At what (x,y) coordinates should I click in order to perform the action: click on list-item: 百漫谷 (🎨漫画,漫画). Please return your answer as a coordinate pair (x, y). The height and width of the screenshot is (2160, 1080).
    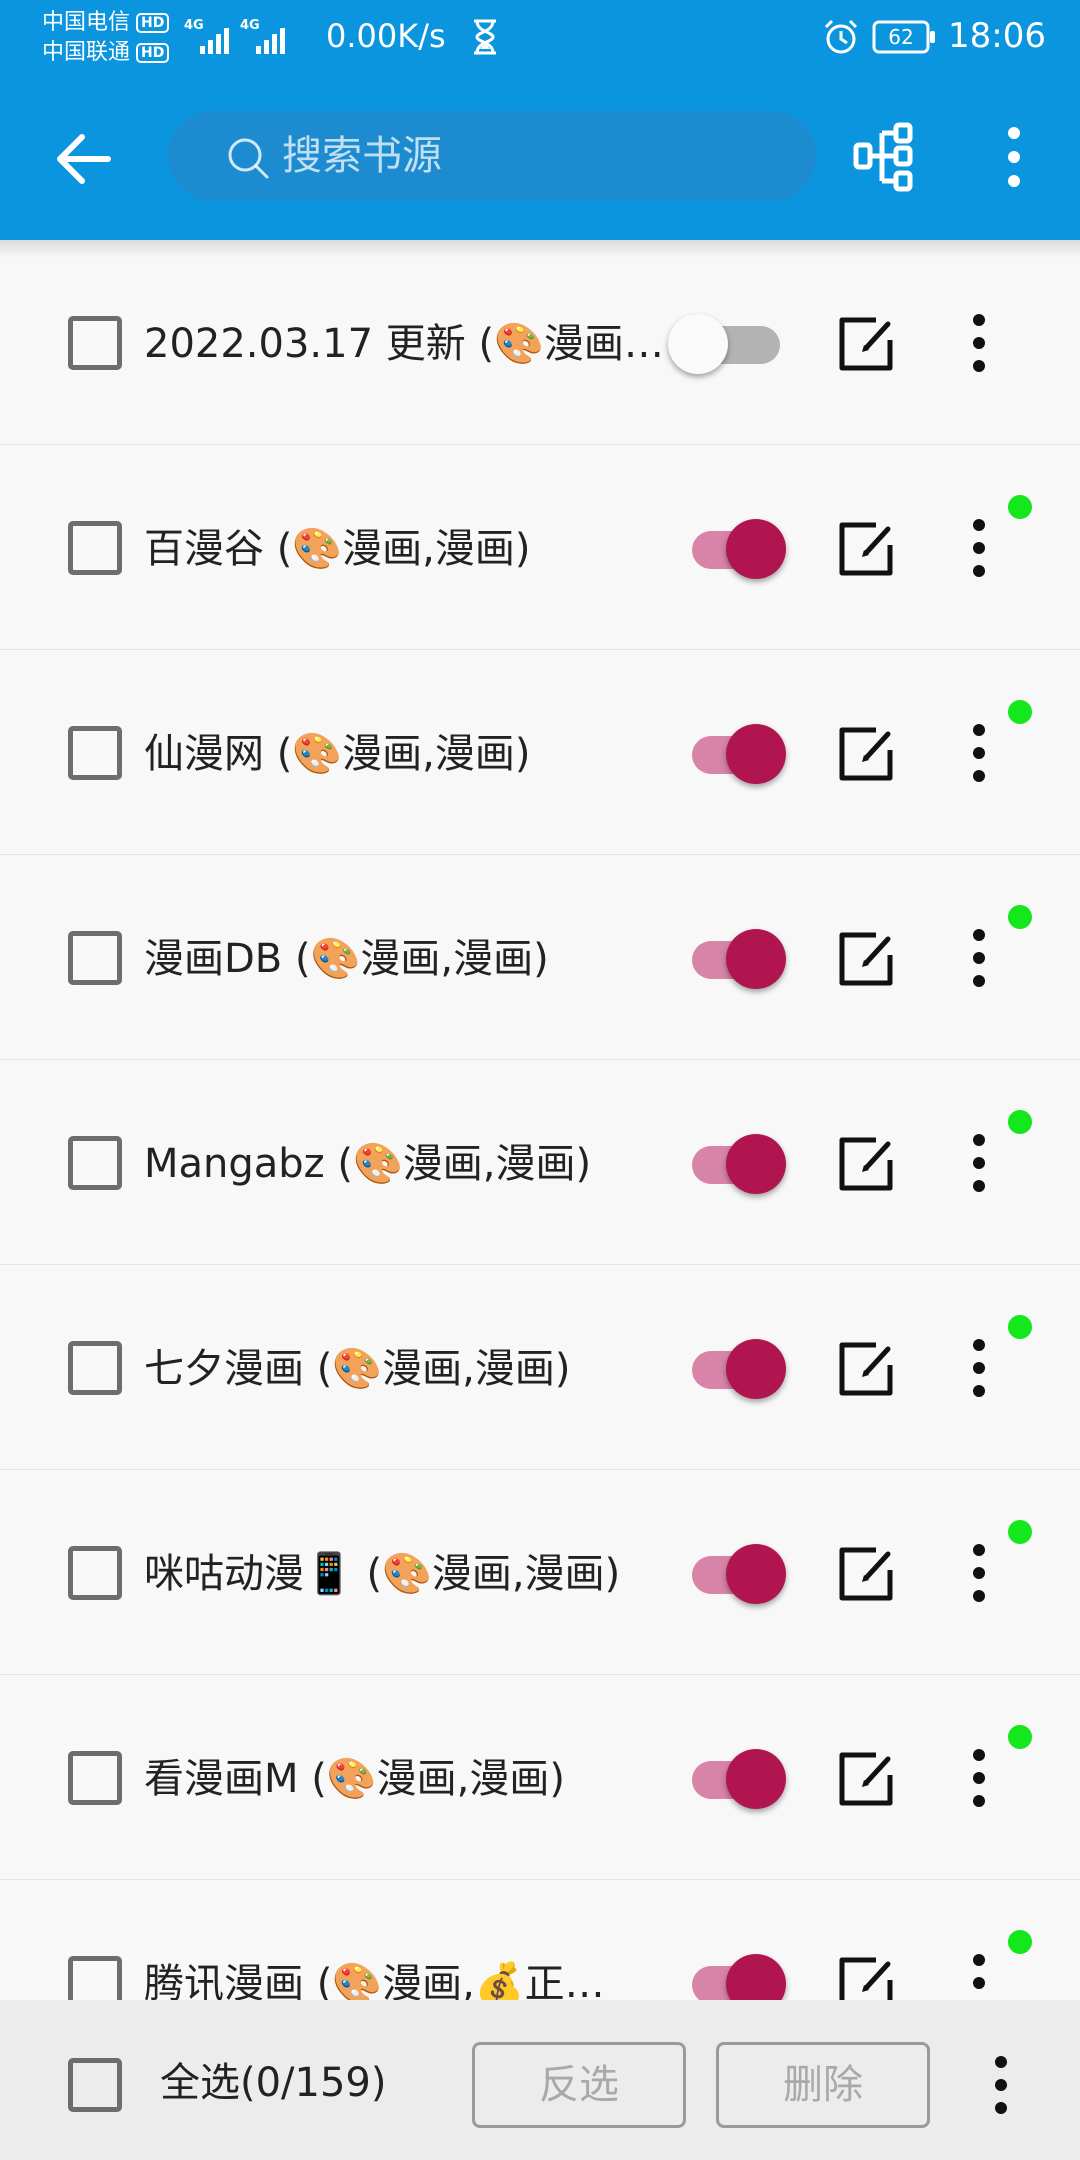
    Looking at the image, I should click on (540, 547).